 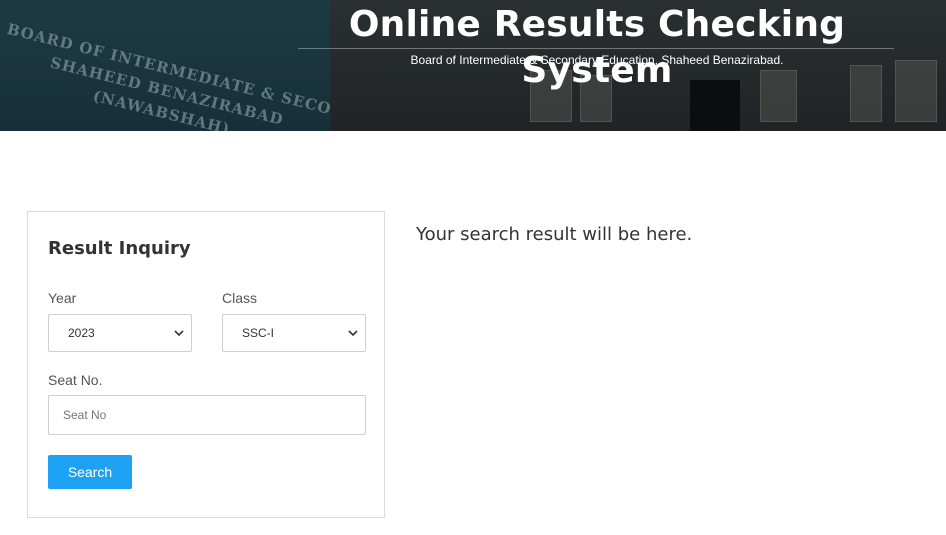 What do you see at coordinates (916, 91) in the screenshot?
I see `building-window` at bounding box center [916, 91].